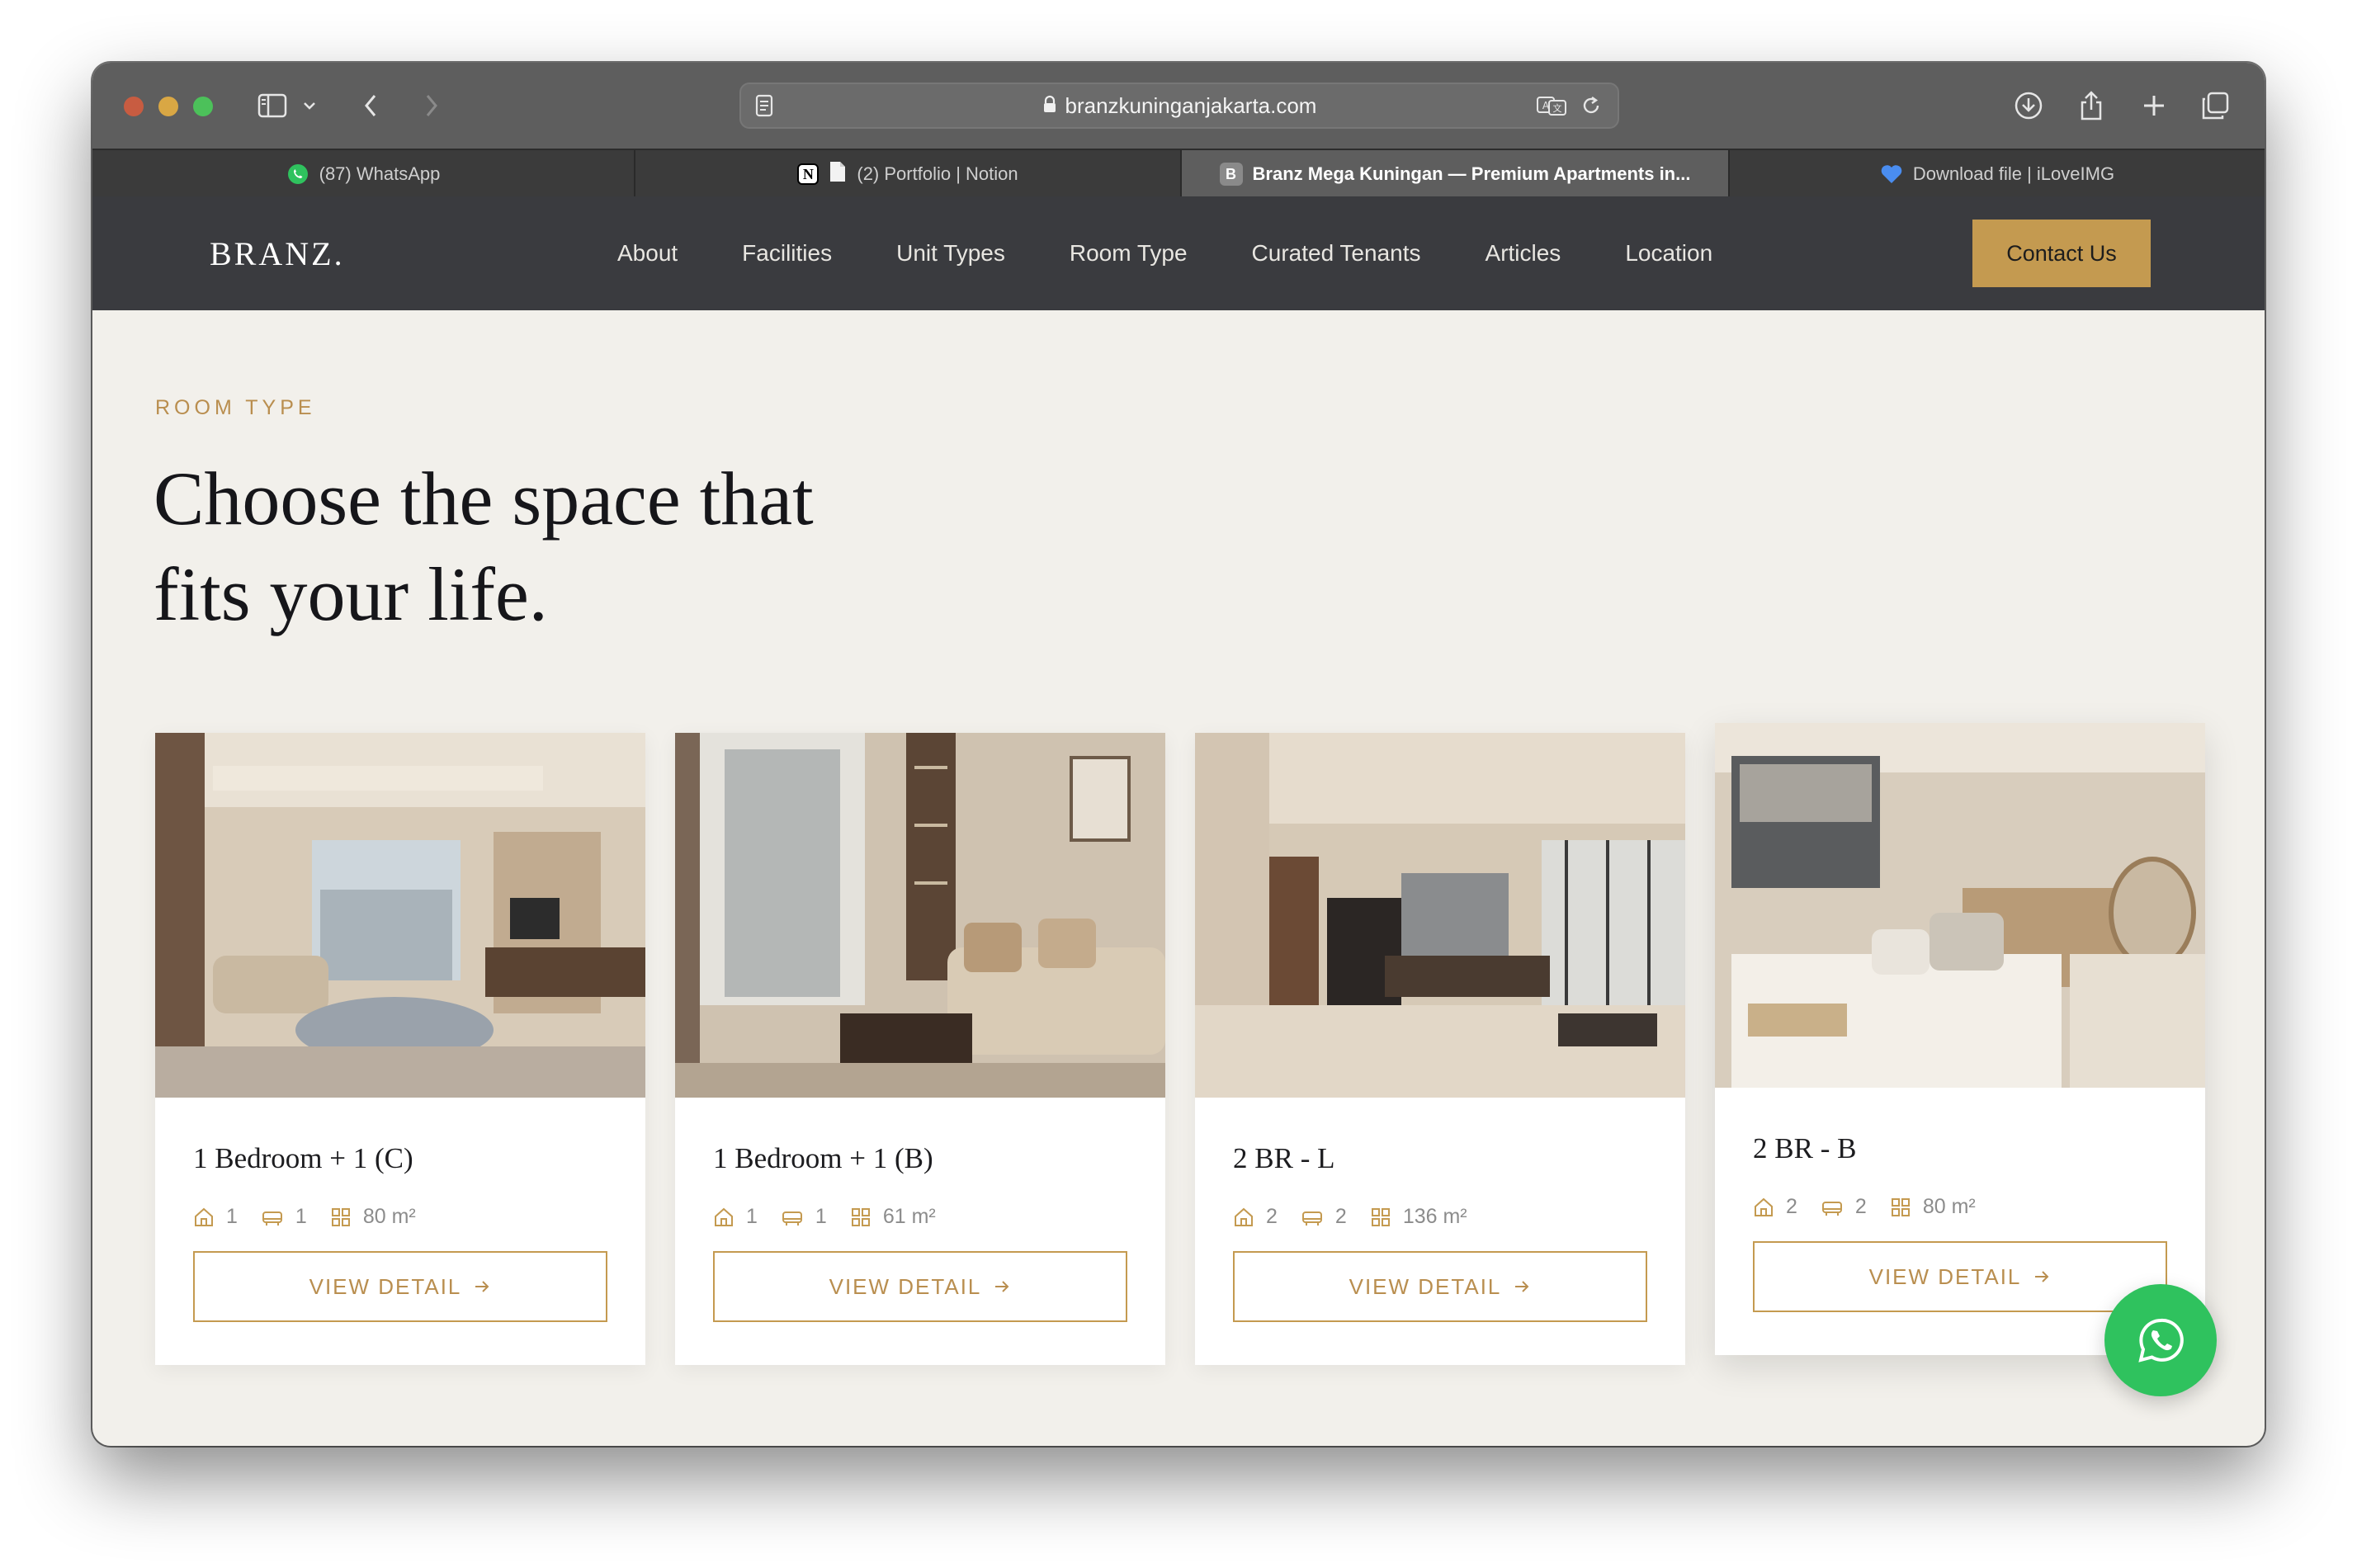 Image resolution: width=2357 pixels, height=1568 pixels. Describe the element at coordinates (2091, 105) in the screenshot. I see `share-icon` at that location.